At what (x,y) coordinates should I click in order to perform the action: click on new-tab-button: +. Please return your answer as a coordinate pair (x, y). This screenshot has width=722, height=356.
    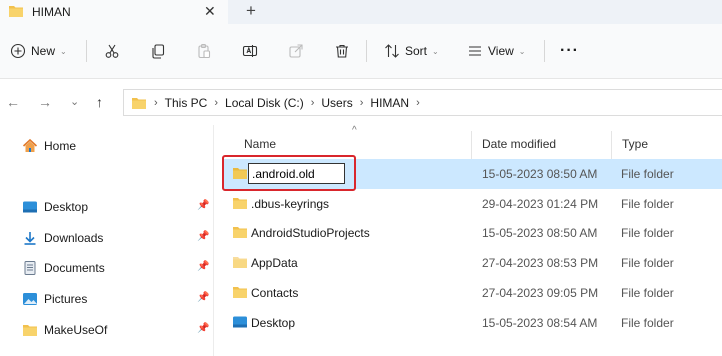
    Looking at the image, I should click on (251, 11).